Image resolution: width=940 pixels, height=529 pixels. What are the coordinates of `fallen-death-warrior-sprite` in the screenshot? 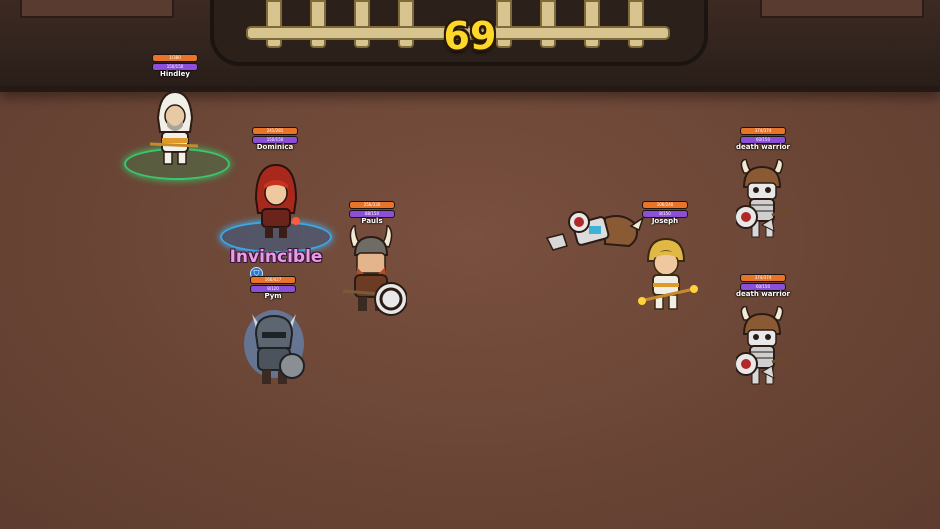 It's located at (595, 231).